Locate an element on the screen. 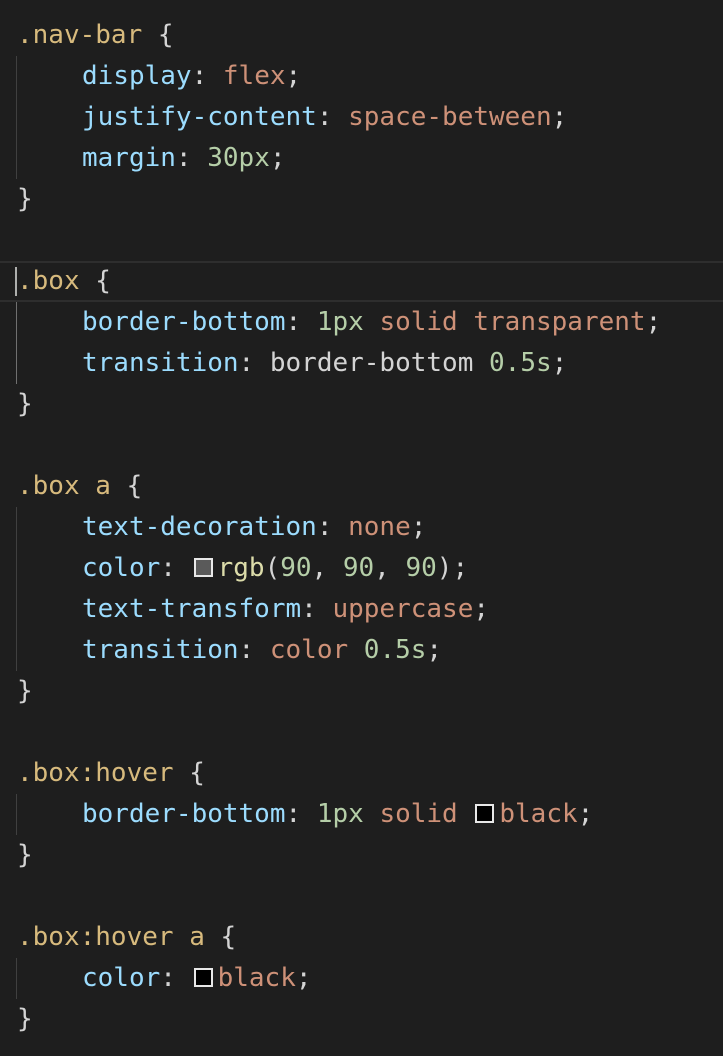 This screenshot has height=1056, width=723. css-property: transition is located at coordinates (160, 650).